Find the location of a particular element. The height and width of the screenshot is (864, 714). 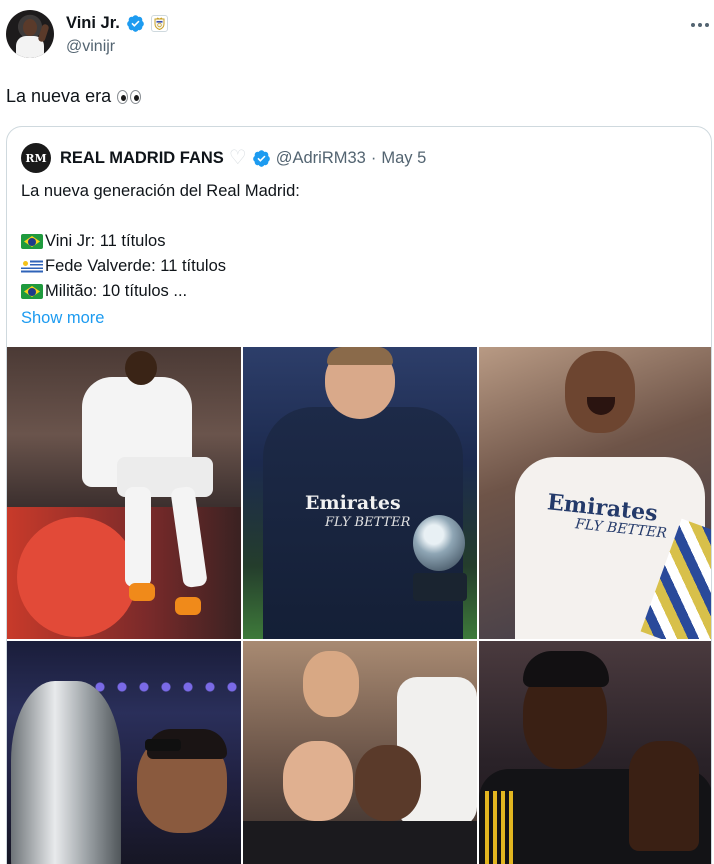

author-display-name: Vini Jr. is located at coordinates (93, 23).